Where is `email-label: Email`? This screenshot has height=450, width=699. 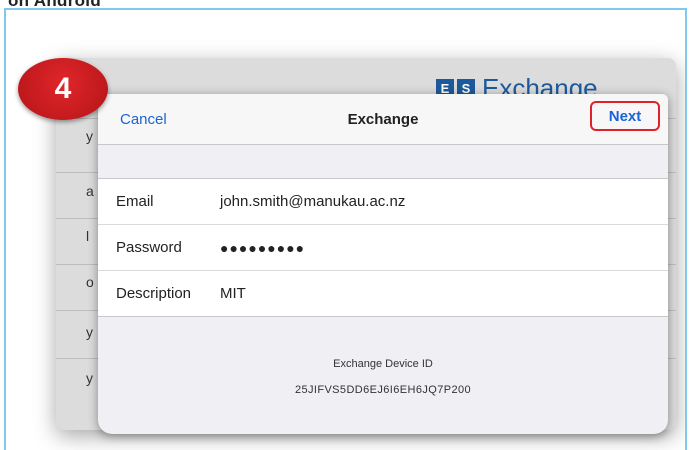 email-label: Email is located at coordinates (135, 201).